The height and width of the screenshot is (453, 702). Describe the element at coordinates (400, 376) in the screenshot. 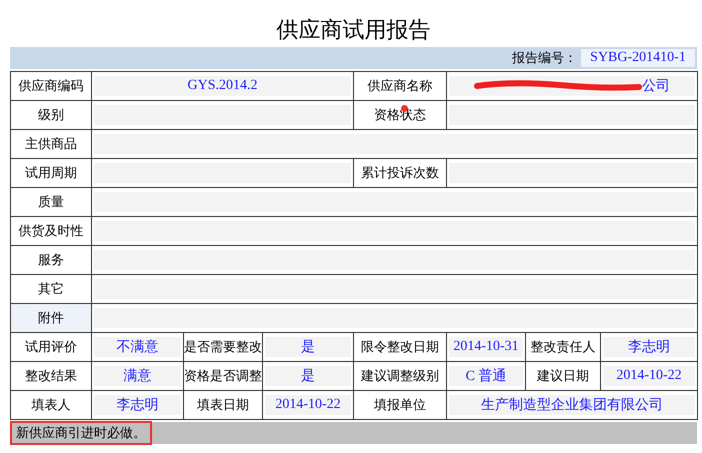

I see `field-label: 建议调整级别` at that location.